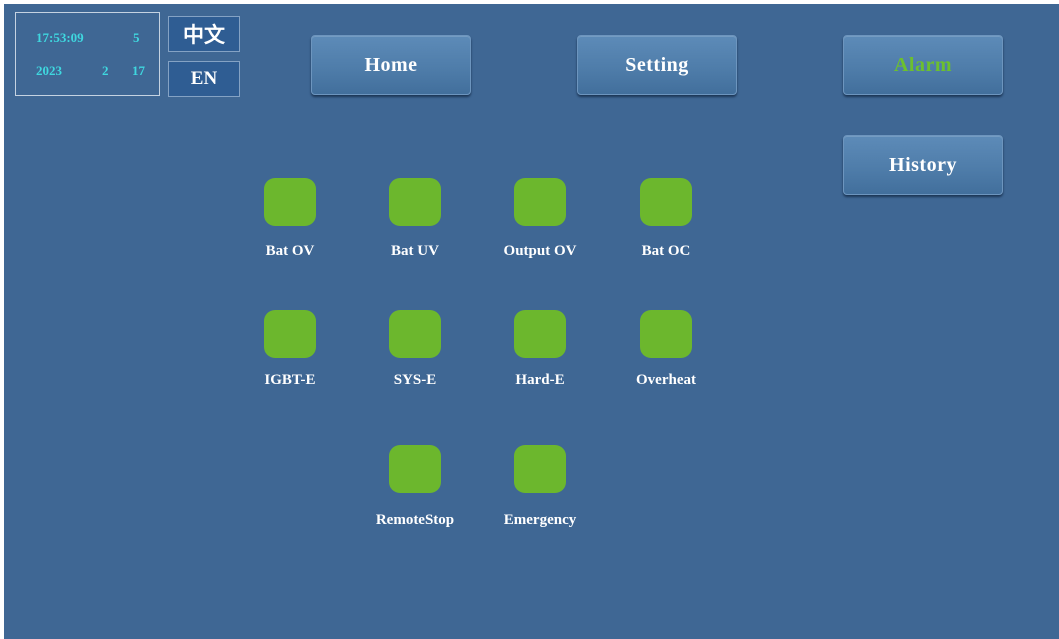 This screenshot has height=639, width=1059. What do you see at coordinates (657, 65) in the screenshot?
I see `setting-button: Setting` at bounding box center [657, 65].